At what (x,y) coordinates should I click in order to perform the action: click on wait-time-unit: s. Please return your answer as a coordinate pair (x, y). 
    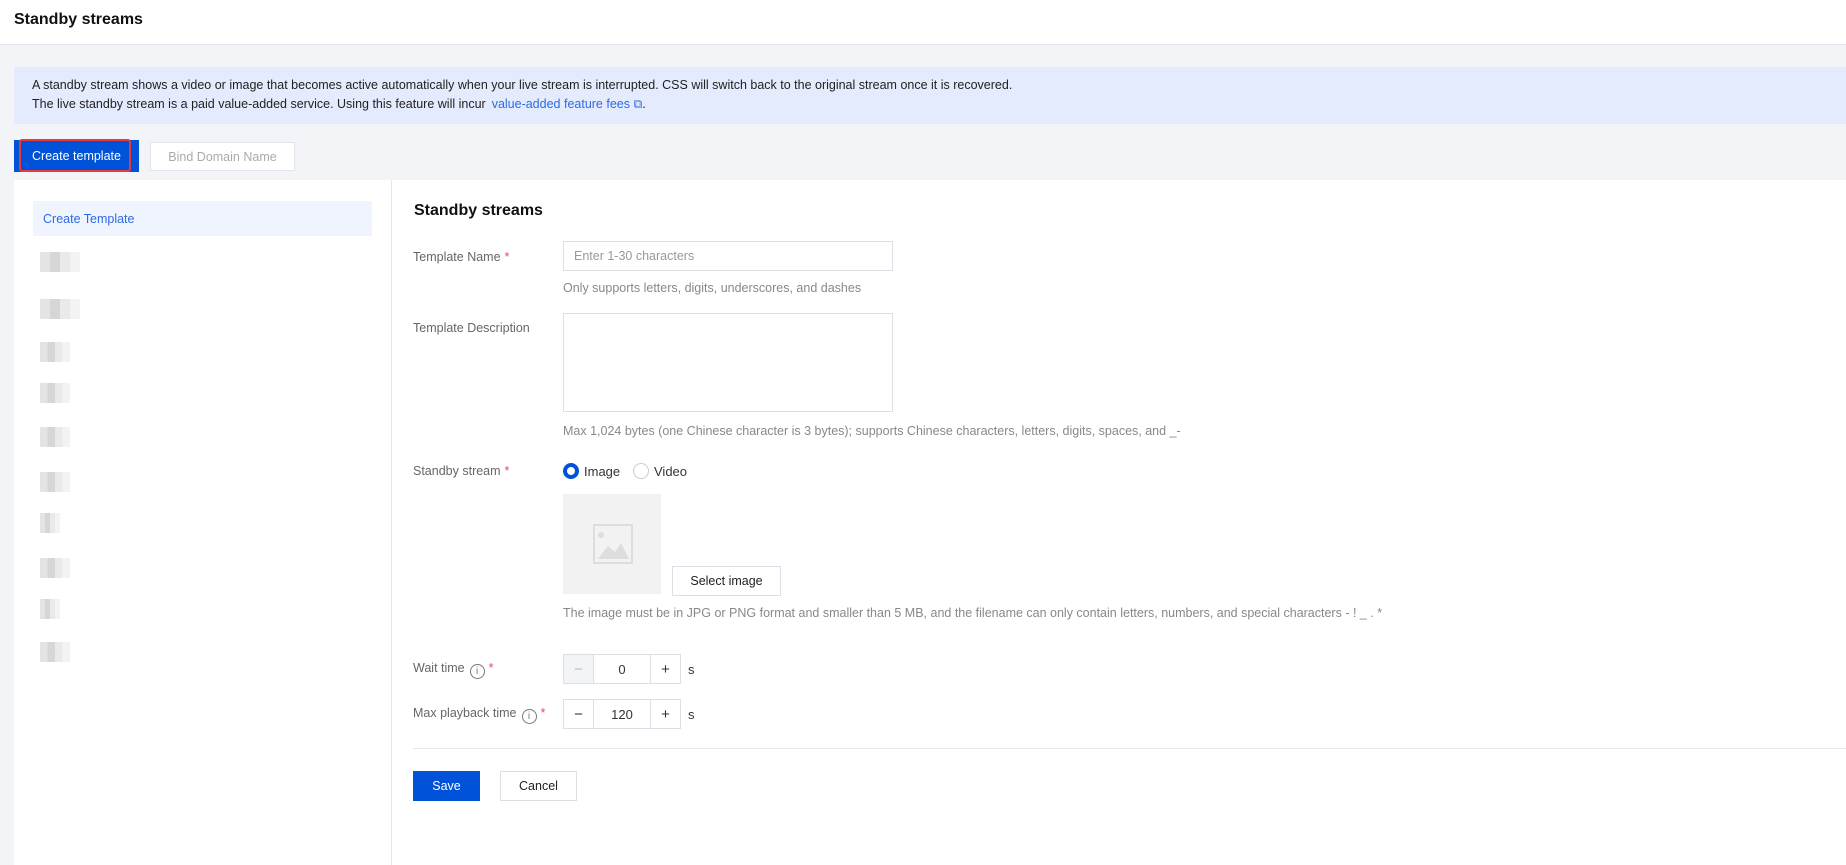
    Looking at the image, I should click on (691, 669).